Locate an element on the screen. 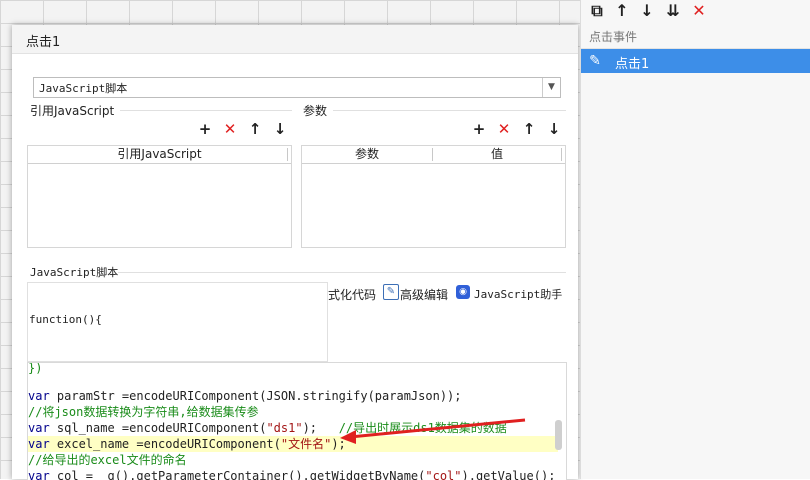  param-name-column: 参数 is located at coordinates (366, 154).